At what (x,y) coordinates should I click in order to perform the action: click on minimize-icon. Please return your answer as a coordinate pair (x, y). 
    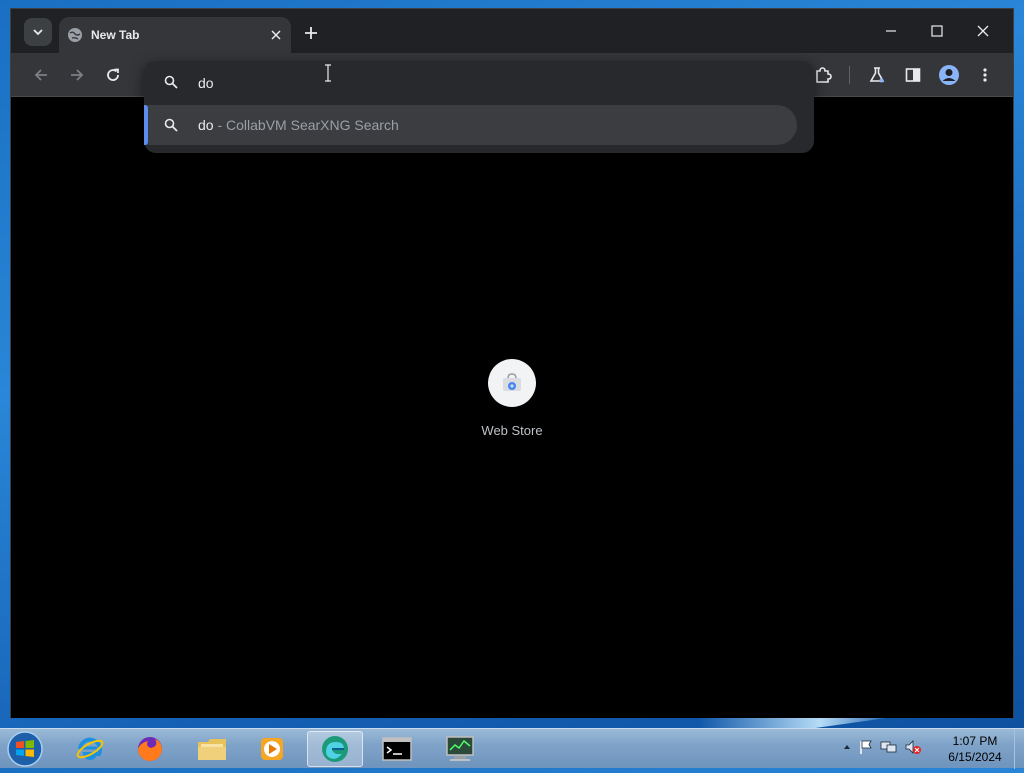
    Looking at the image, I should click on (891, 31).